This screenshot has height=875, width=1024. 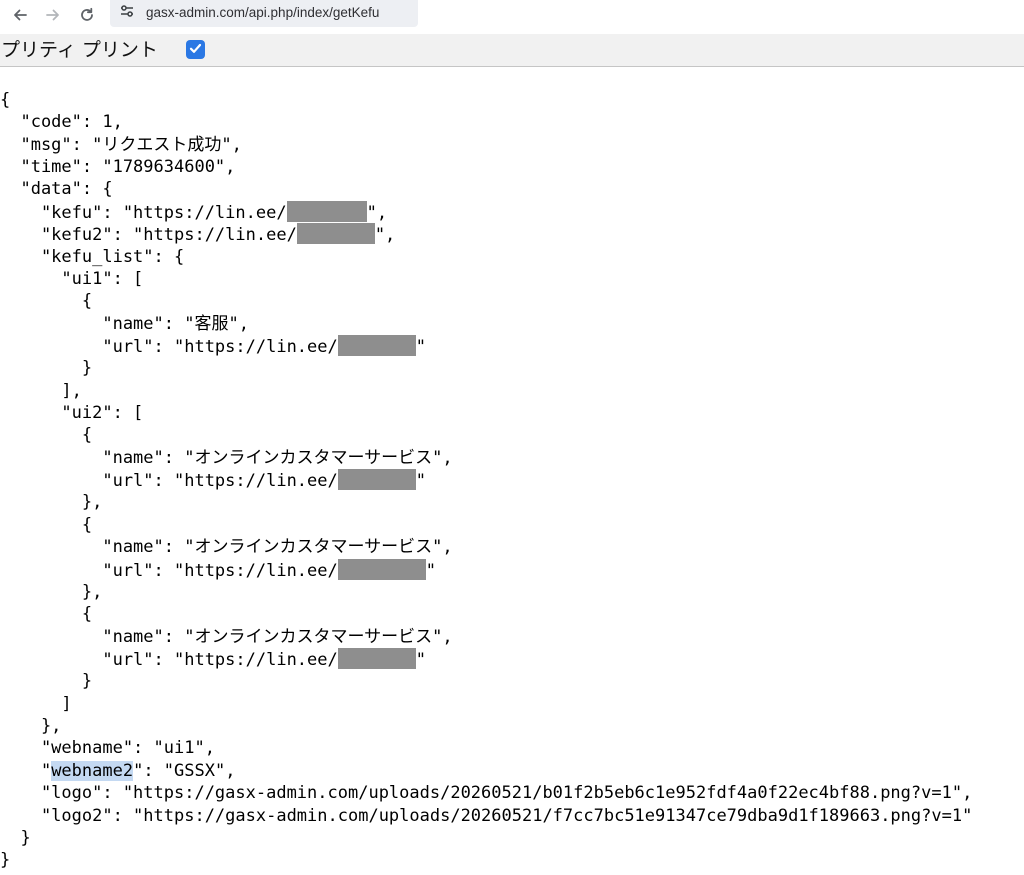 What do you see at coordinates (486, 413) in the screenshot?
I see `json-line-ui2: "ui2": [` at bounding box center [486, 413].